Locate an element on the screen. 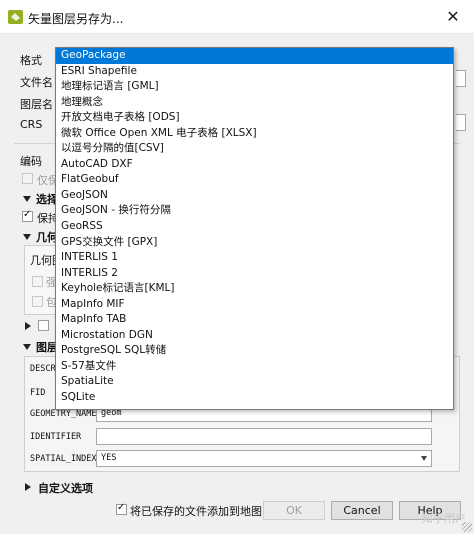 The height and width of the screenshot is (534, 474). expand-layer-options-icon is located at coordinates (27, 347).